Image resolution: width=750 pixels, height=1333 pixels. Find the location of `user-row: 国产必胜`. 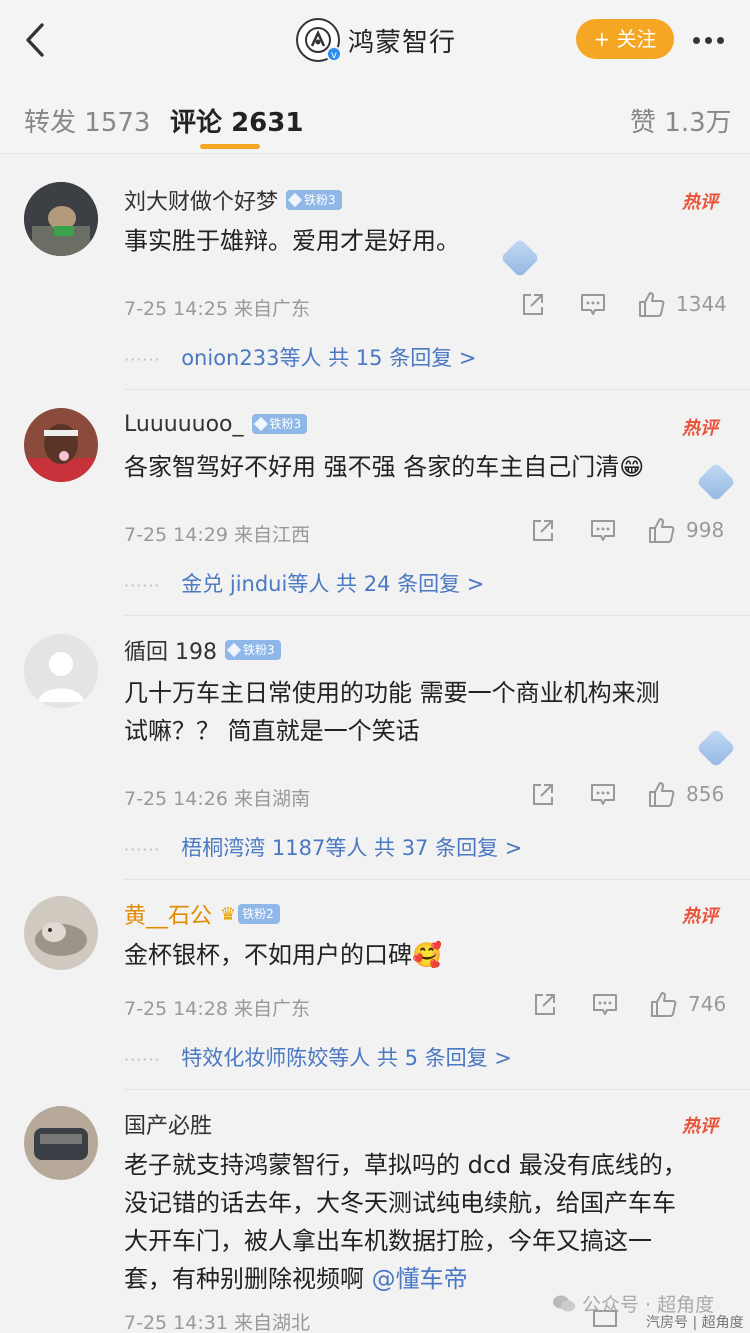

user-row: 国产必胜 is located at coordinates (168, 1124).